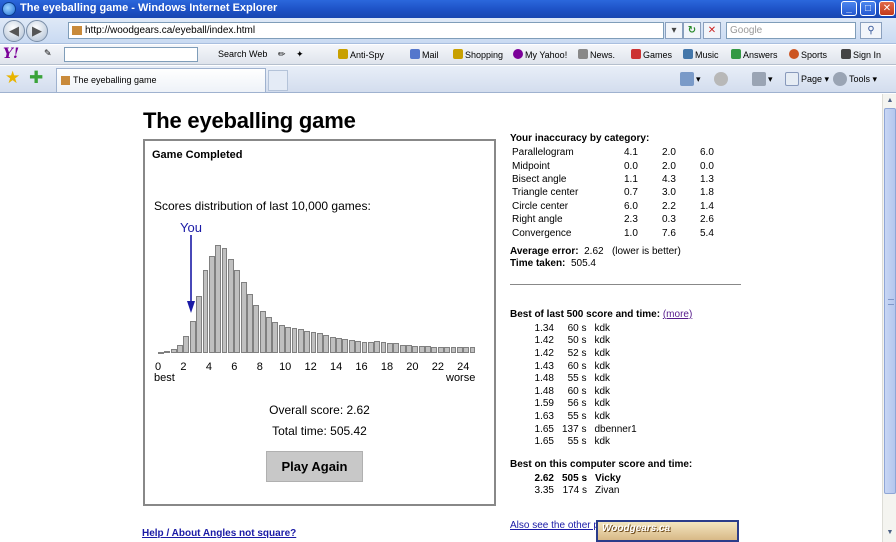 This screenshot has width=896, height=542. I want to click on search-go-button: ⚲, so click(871, 30).